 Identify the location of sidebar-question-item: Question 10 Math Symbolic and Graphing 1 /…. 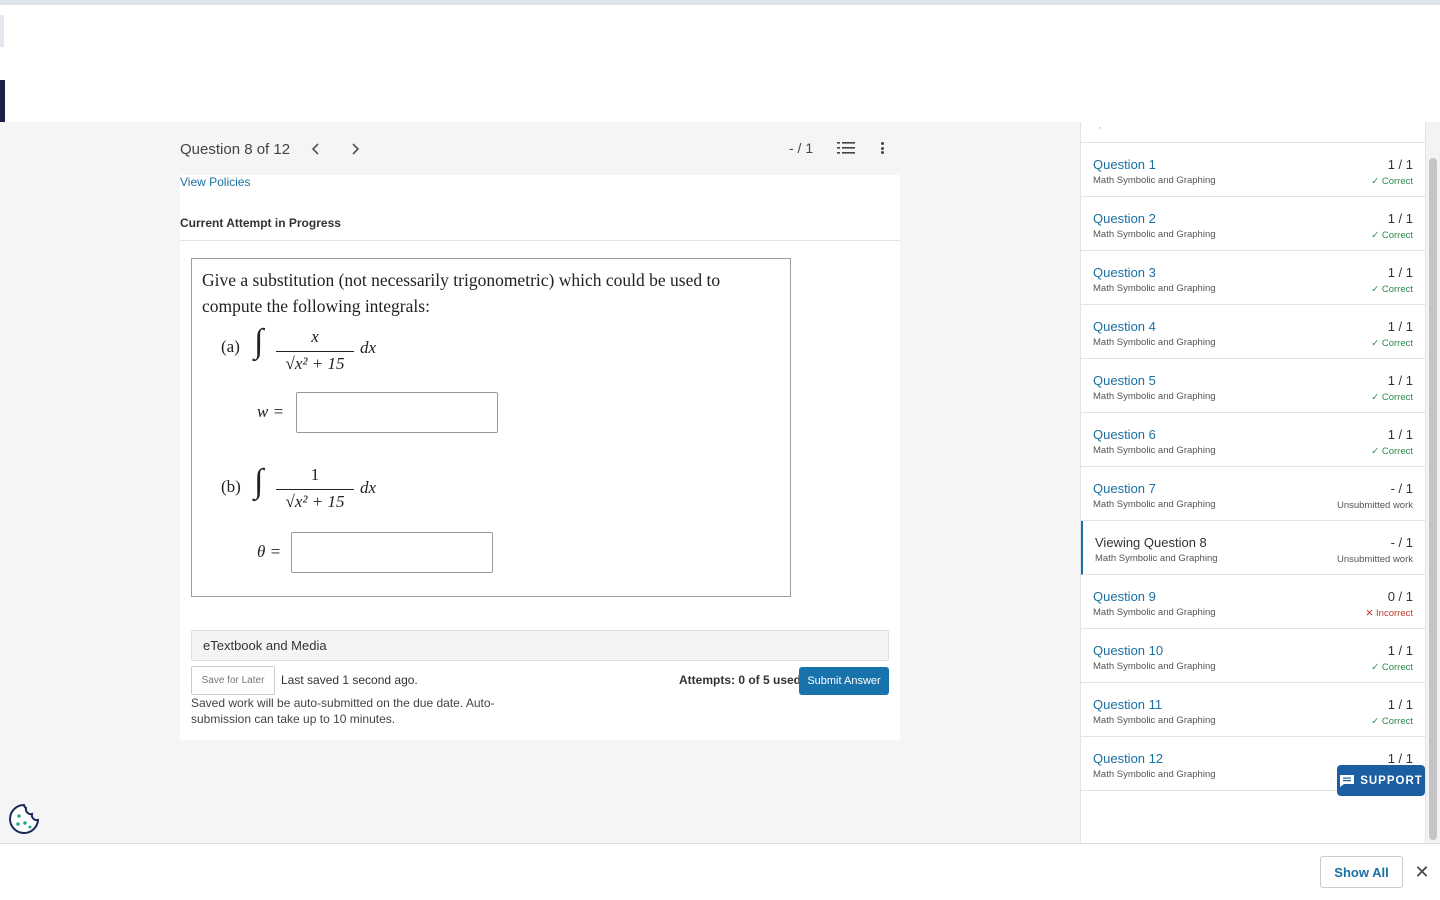
(1253, 656).